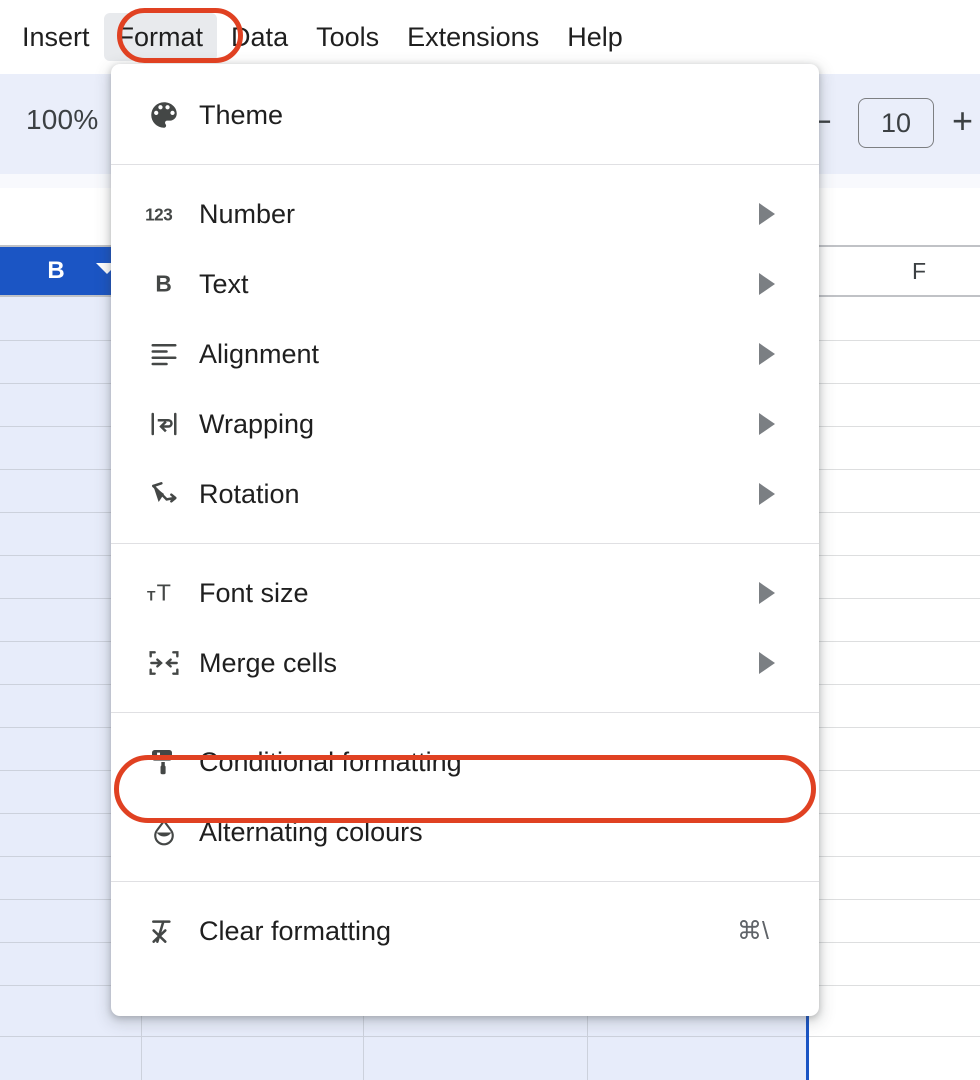 The width and height of the screenshot is (980, 1080). What do you see at coordinates (465, 424) in the screenshot?
I see `menu-item-wrapping: Wrapping` at bounding box center [465, 424].